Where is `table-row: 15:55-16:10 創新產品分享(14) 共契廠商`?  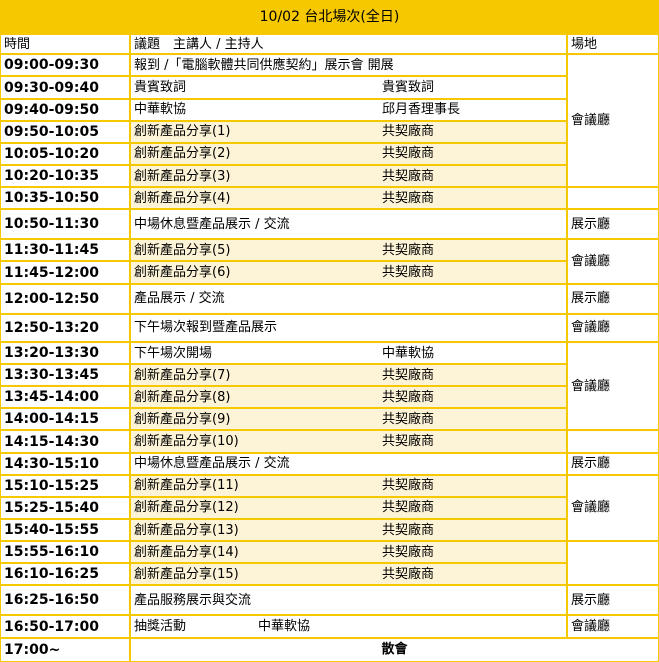
table-row: 15:55-16:10 創新產品分享(14) 共契廠商 is located at coordinates (329, 563).